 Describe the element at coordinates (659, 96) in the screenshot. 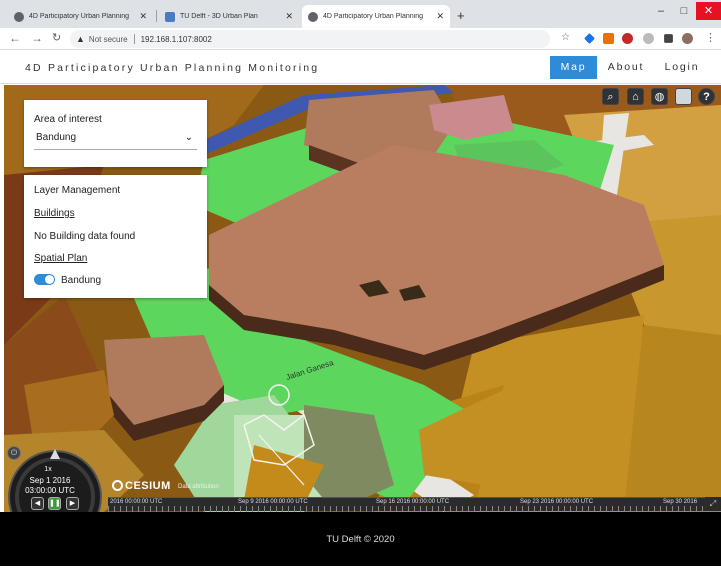

I see `globe-icon: ◍` at that location.